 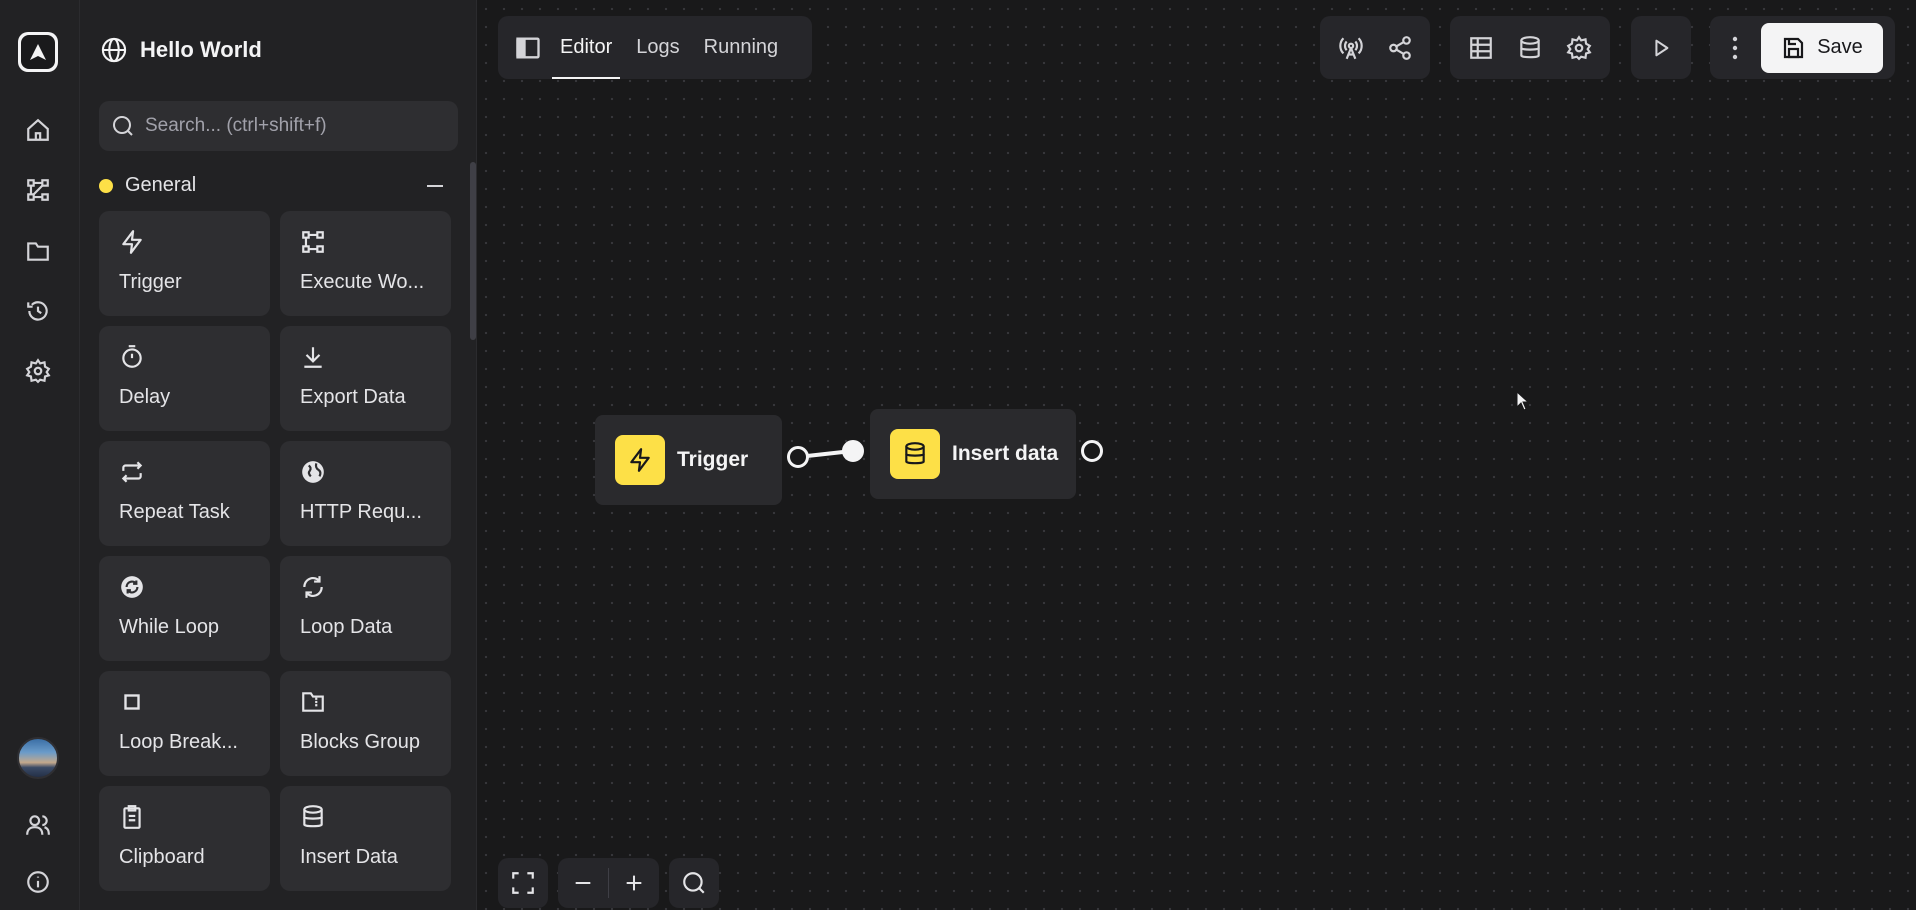 I want to click on zoom-in-button, so click(x=634, y=883).